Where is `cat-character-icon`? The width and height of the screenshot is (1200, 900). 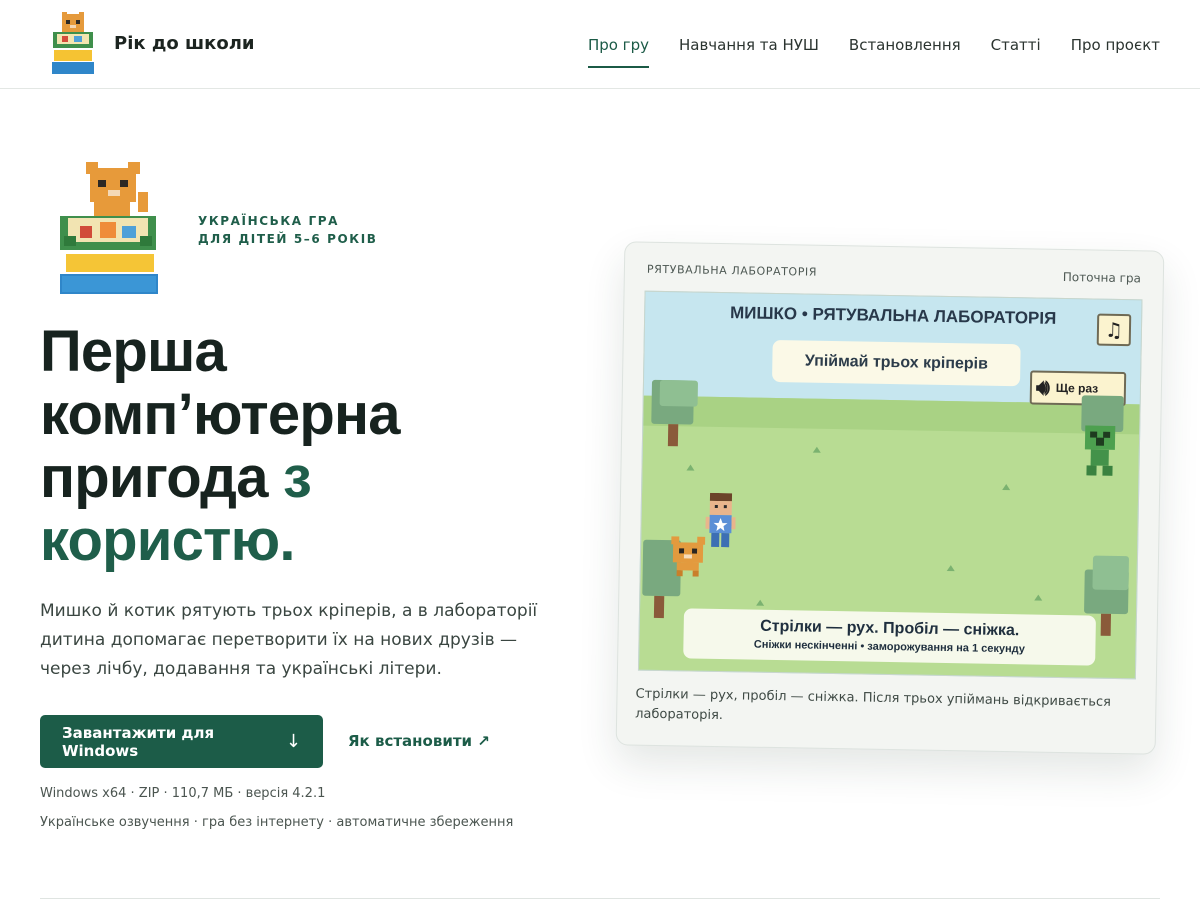
cat-character-icon is located at coordinates (688, 556).